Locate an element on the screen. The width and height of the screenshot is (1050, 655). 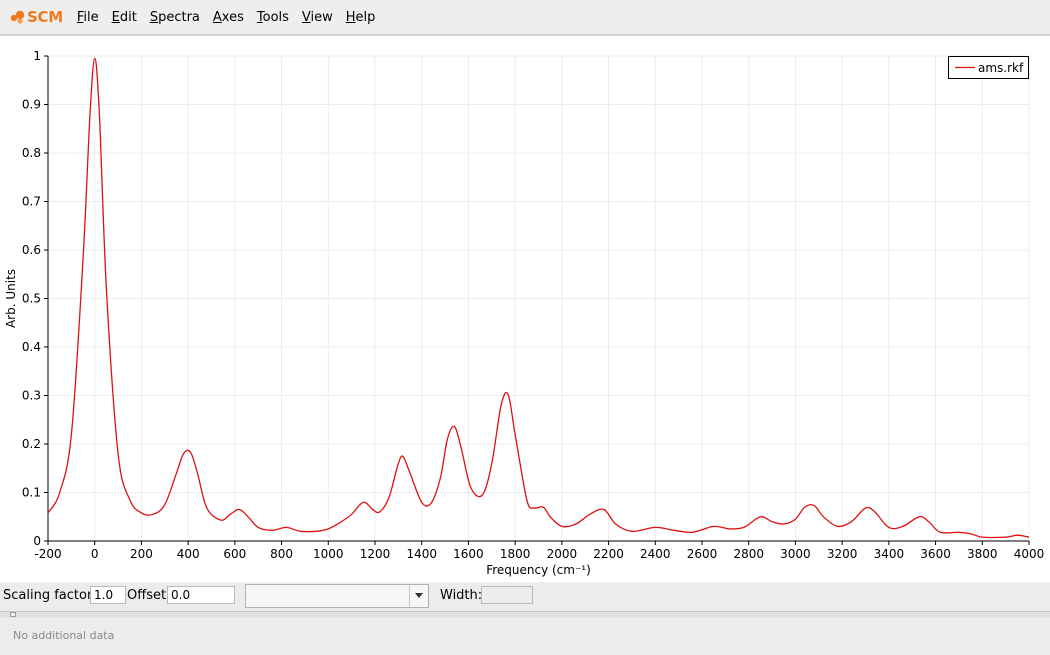
x-tick-label: 800 is located at coordinates (281, 554).